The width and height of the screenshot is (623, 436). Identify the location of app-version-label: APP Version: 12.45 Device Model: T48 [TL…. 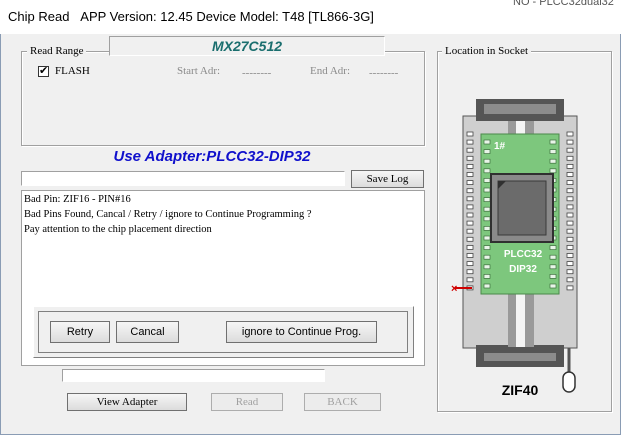
(227, 16).